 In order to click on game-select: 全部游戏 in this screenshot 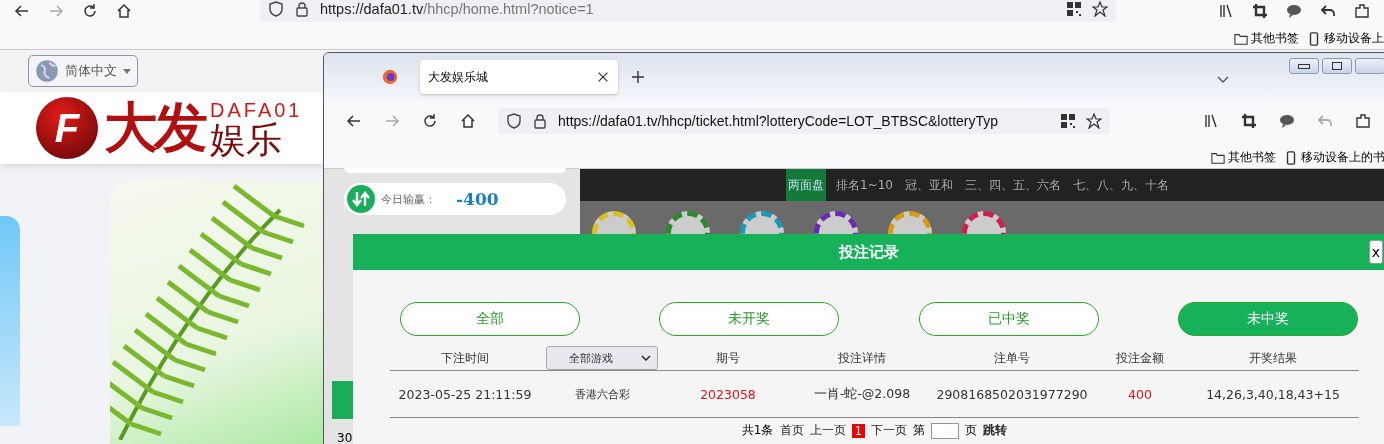, I will do `click(602, 358)`.